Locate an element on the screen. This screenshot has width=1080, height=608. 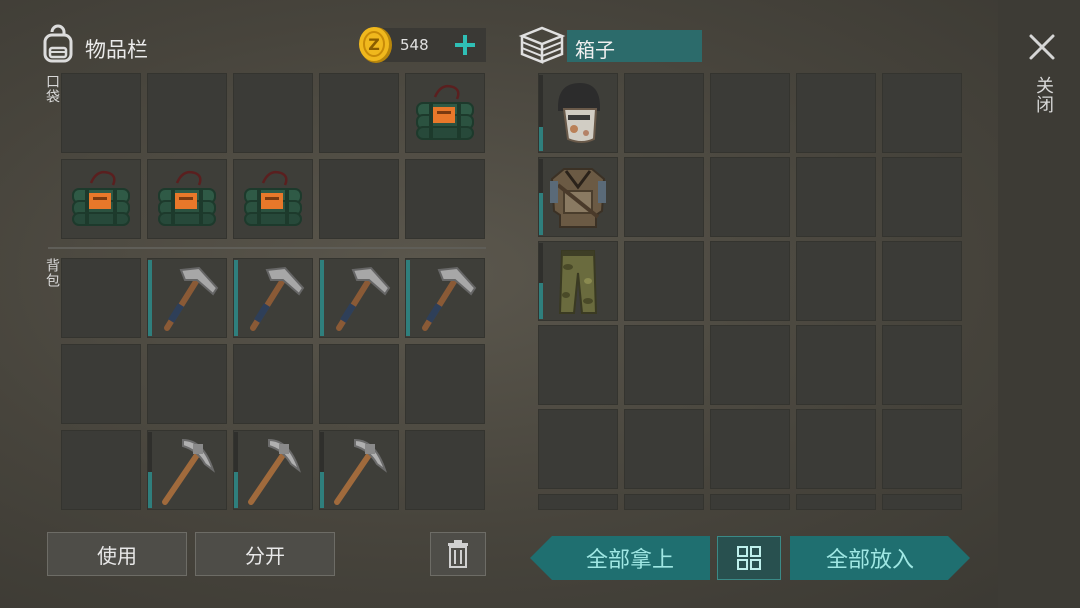
inventory-slot-camo-pants is located at coordinates (578, 281).